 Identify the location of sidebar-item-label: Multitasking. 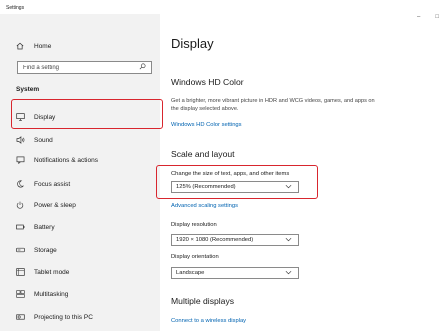
(51, 294).